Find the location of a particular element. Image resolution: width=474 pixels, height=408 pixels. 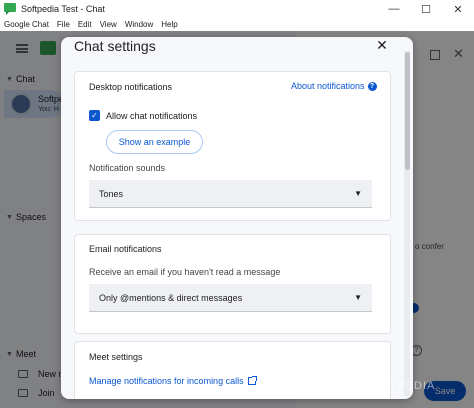

about-notifications-link: About notifications ? is located at coordinates (334, 86).